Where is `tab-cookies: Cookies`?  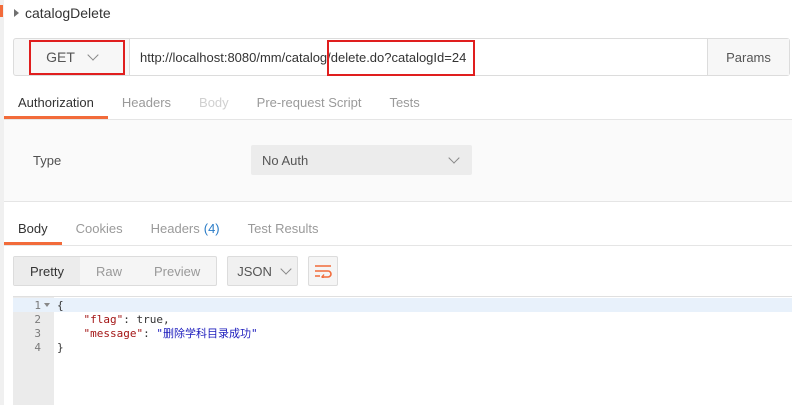
tab-cookies: Cookies is located at coordinates (99, 228).